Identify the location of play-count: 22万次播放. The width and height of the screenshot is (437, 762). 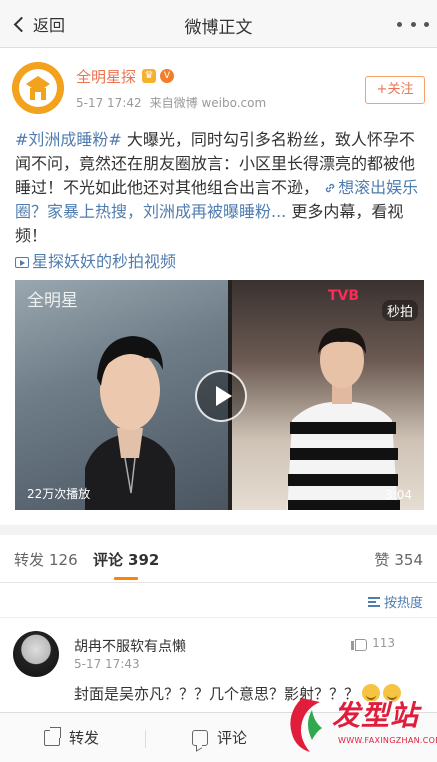
(59, 494).